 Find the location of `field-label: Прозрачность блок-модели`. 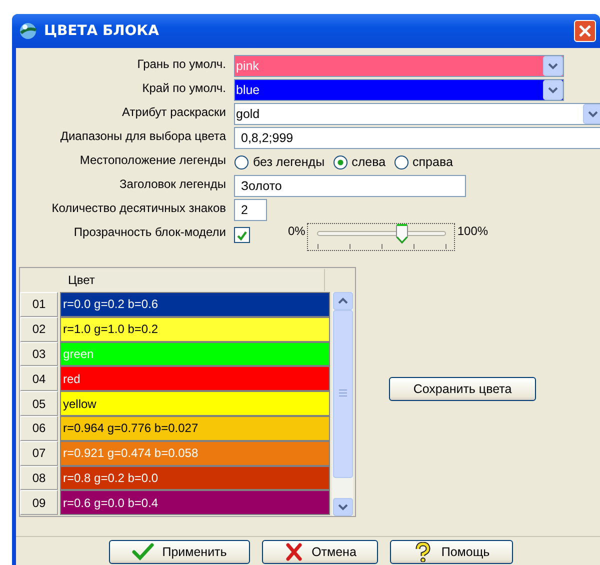

field-label: Прозрачность блок-модели is located at coordinates (150, 231).